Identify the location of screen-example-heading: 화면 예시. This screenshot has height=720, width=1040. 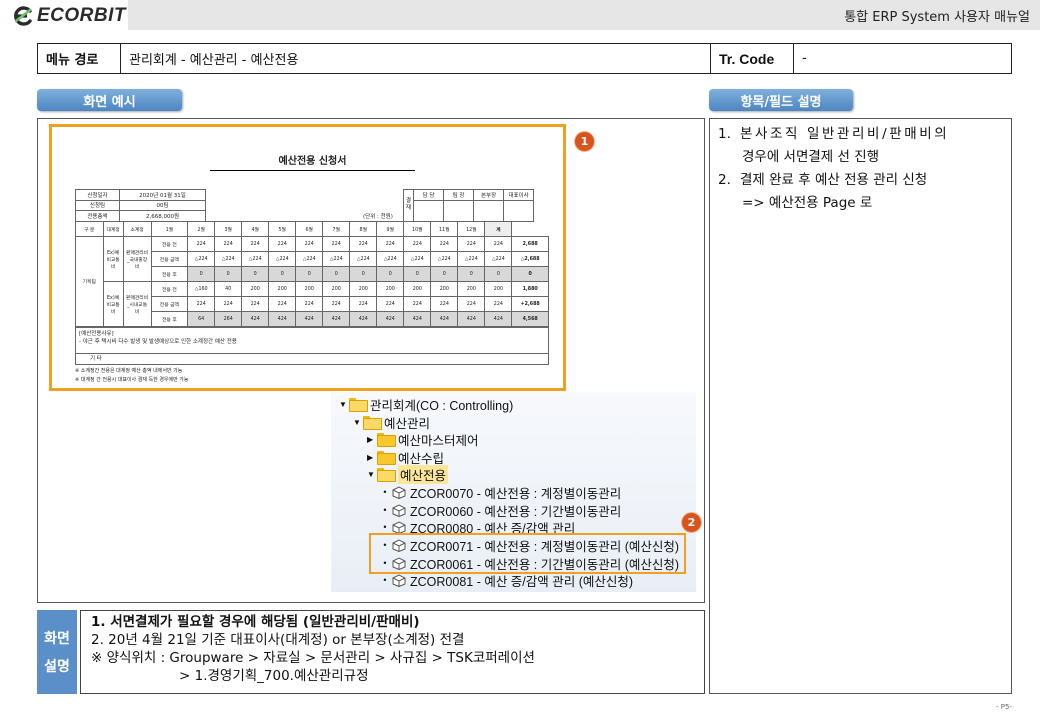
(109, 100).